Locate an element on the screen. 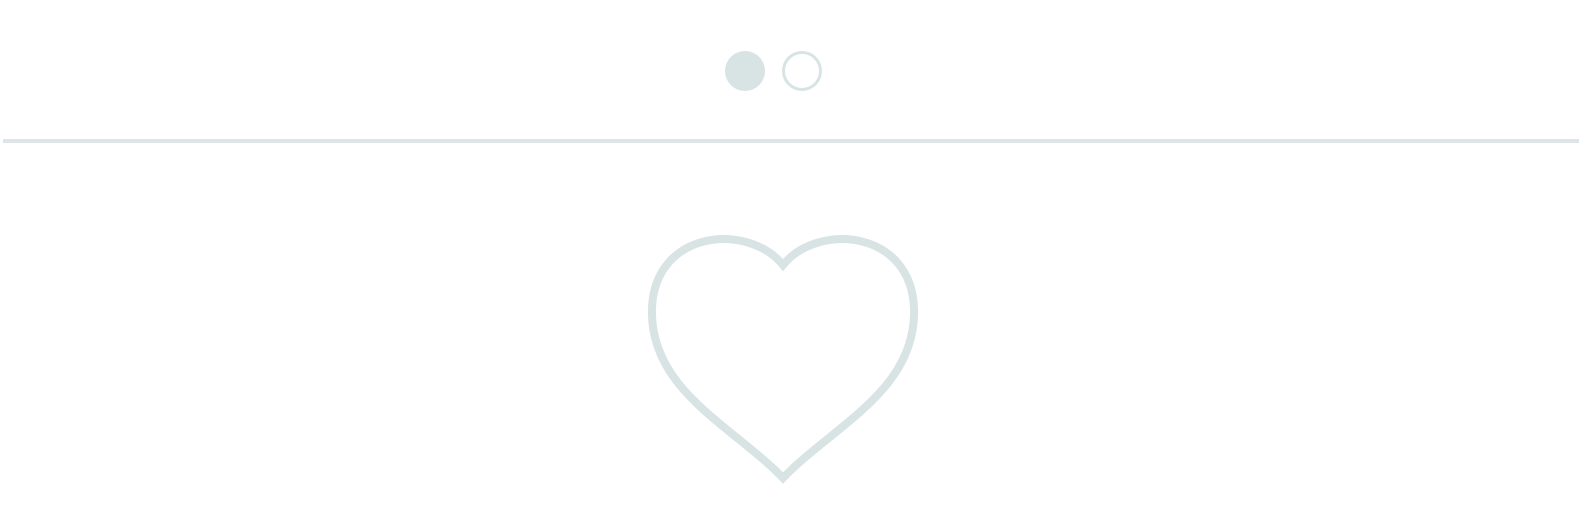 The width and height of the screenshot is (1579, 517). page-indicator is located at coordinates (790, 74).